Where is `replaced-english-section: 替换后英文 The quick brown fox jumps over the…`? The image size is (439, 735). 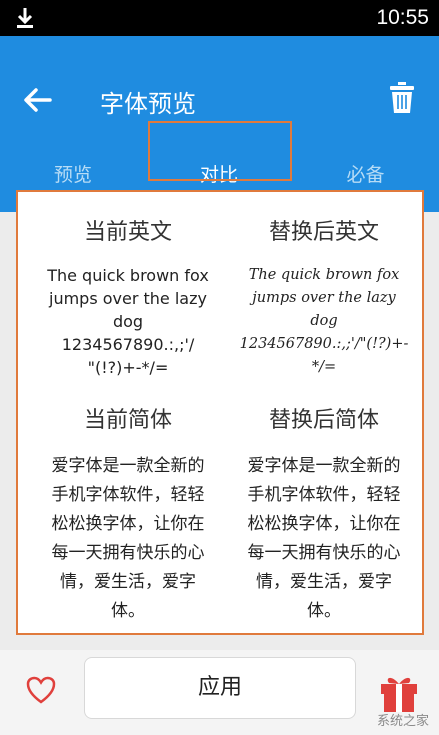 replaced-english-section: 替换后英文 The quick brown fox jumps over the… is located at coordinates (324, 296).